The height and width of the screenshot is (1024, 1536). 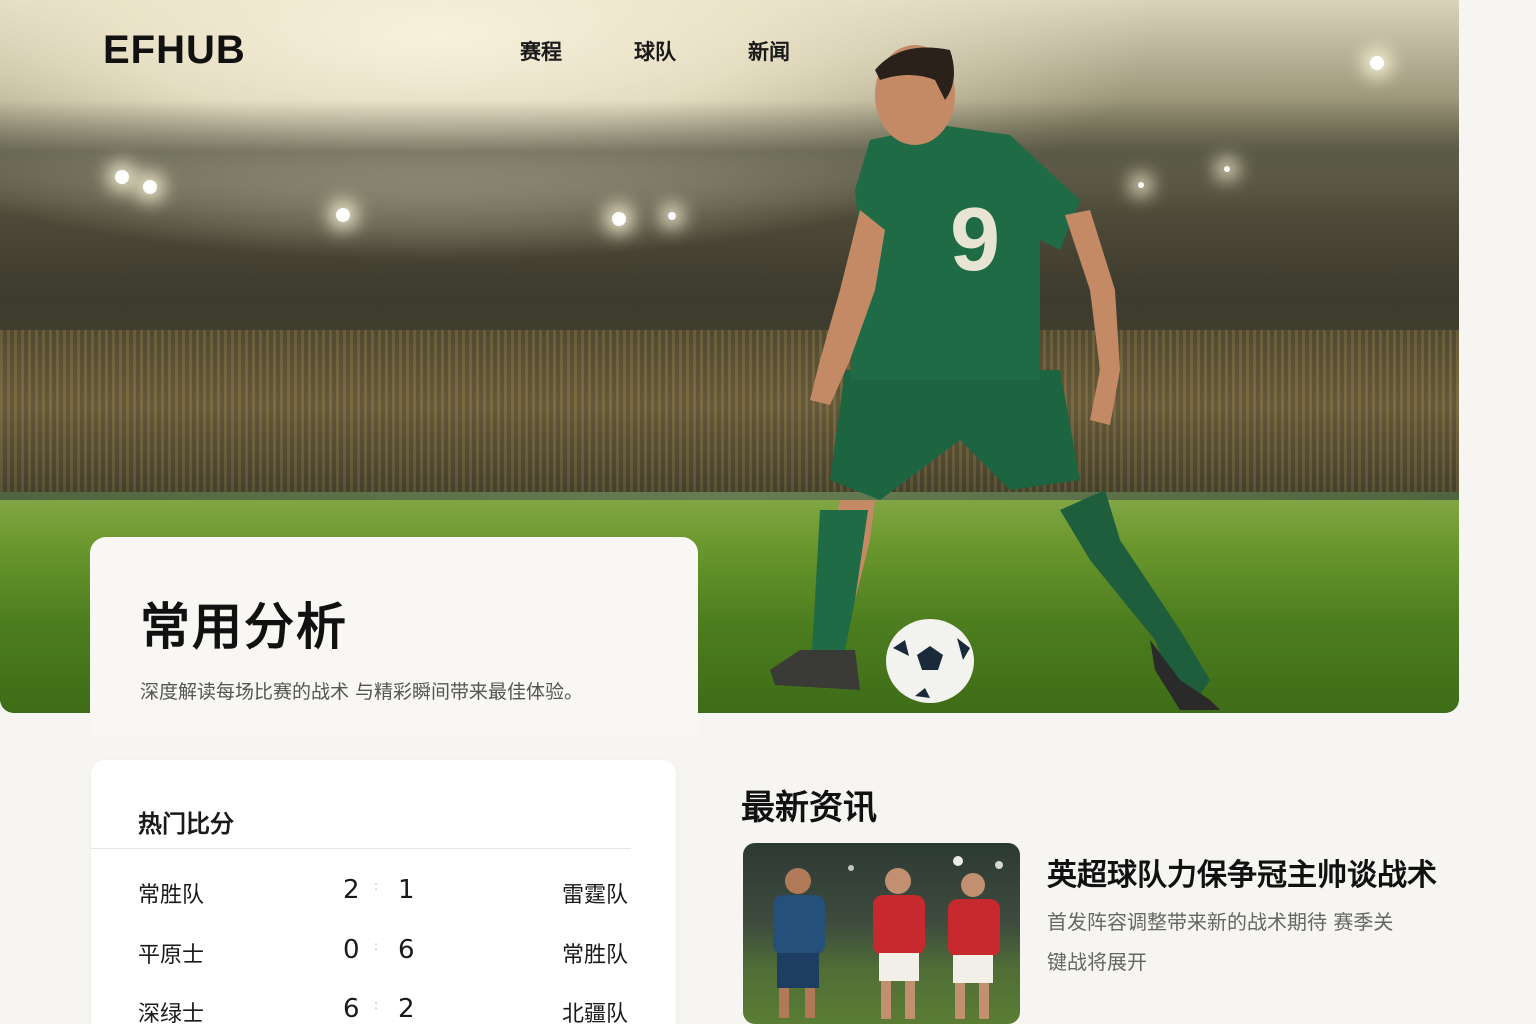 I want to click on score-row: 常胜队 2 : 1 雷霆队, so click(x=383, y=896).